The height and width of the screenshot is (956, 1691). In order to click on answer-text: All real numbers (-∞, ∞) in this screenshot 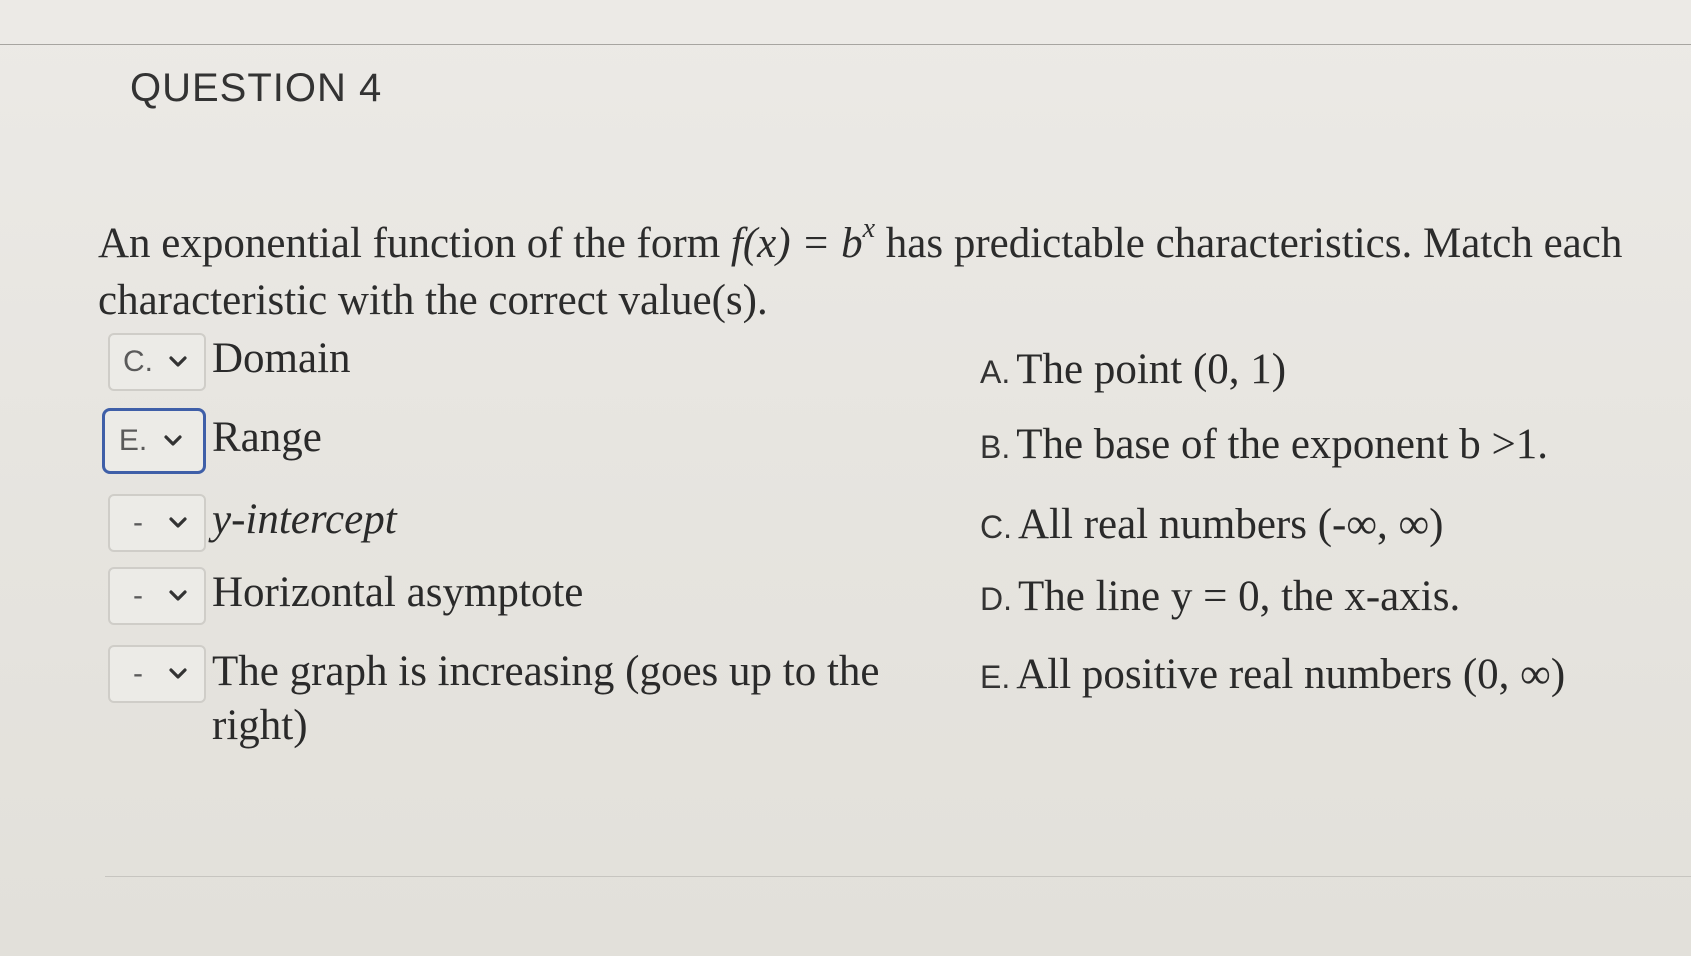, I will do `click(1231, 524)`.